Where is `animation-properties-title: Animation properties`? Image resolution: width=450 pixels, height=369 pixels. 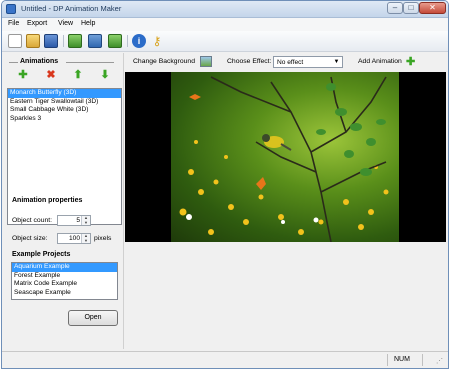
animation-properties-title: Animation properties is located at coordinates (47, 200).